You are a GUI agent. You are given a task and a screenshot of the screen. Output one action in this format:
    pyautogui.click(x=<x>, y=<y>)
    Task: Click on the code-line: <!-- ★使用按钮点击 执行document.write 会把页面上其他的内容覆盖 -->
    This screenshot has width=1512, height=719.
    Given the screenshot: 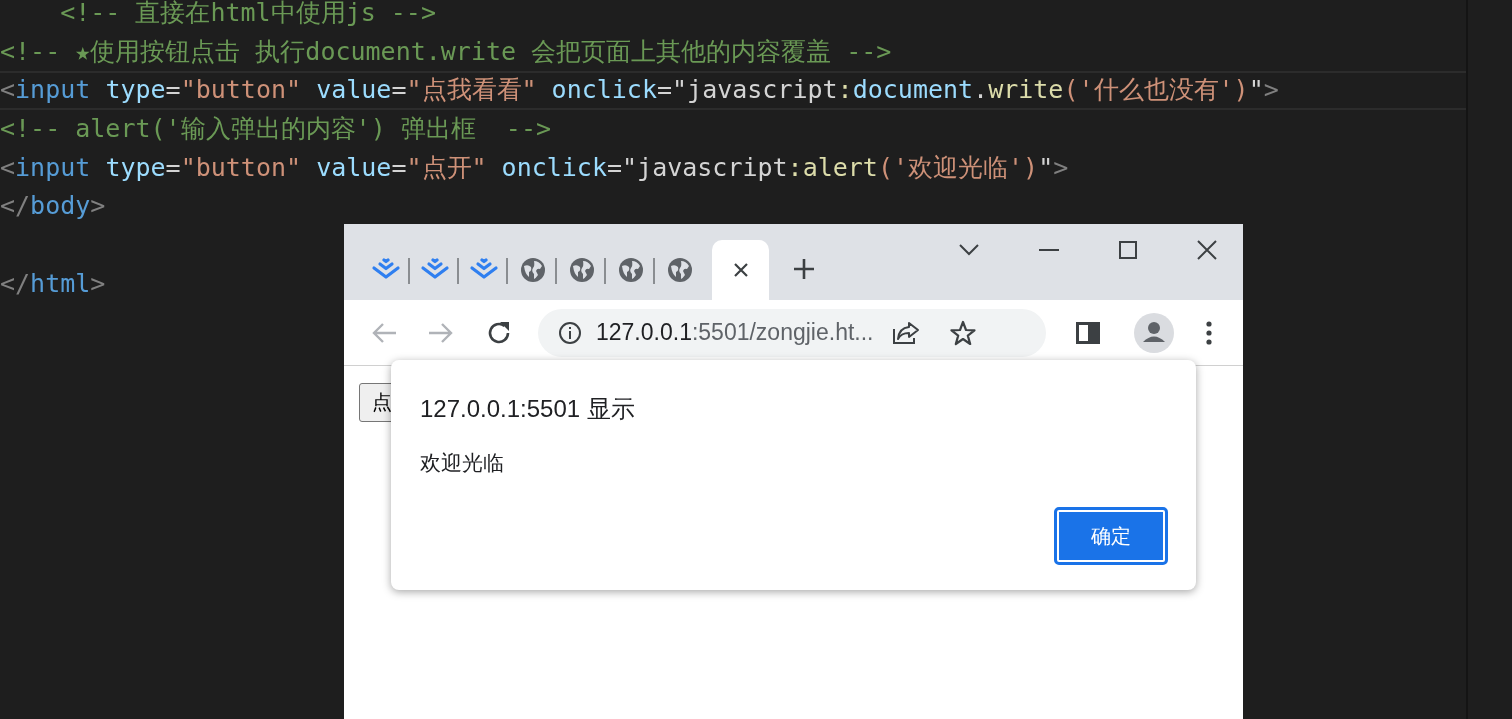 What is the action you would take?
    pyautogui.click(x=446, y=51)
    